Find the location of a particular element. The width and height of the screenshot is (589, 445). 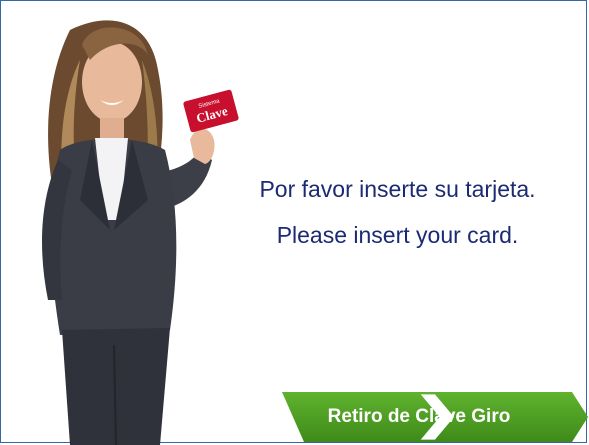

instruction-english: Please insert your card. is located at coordinates (397, 235).